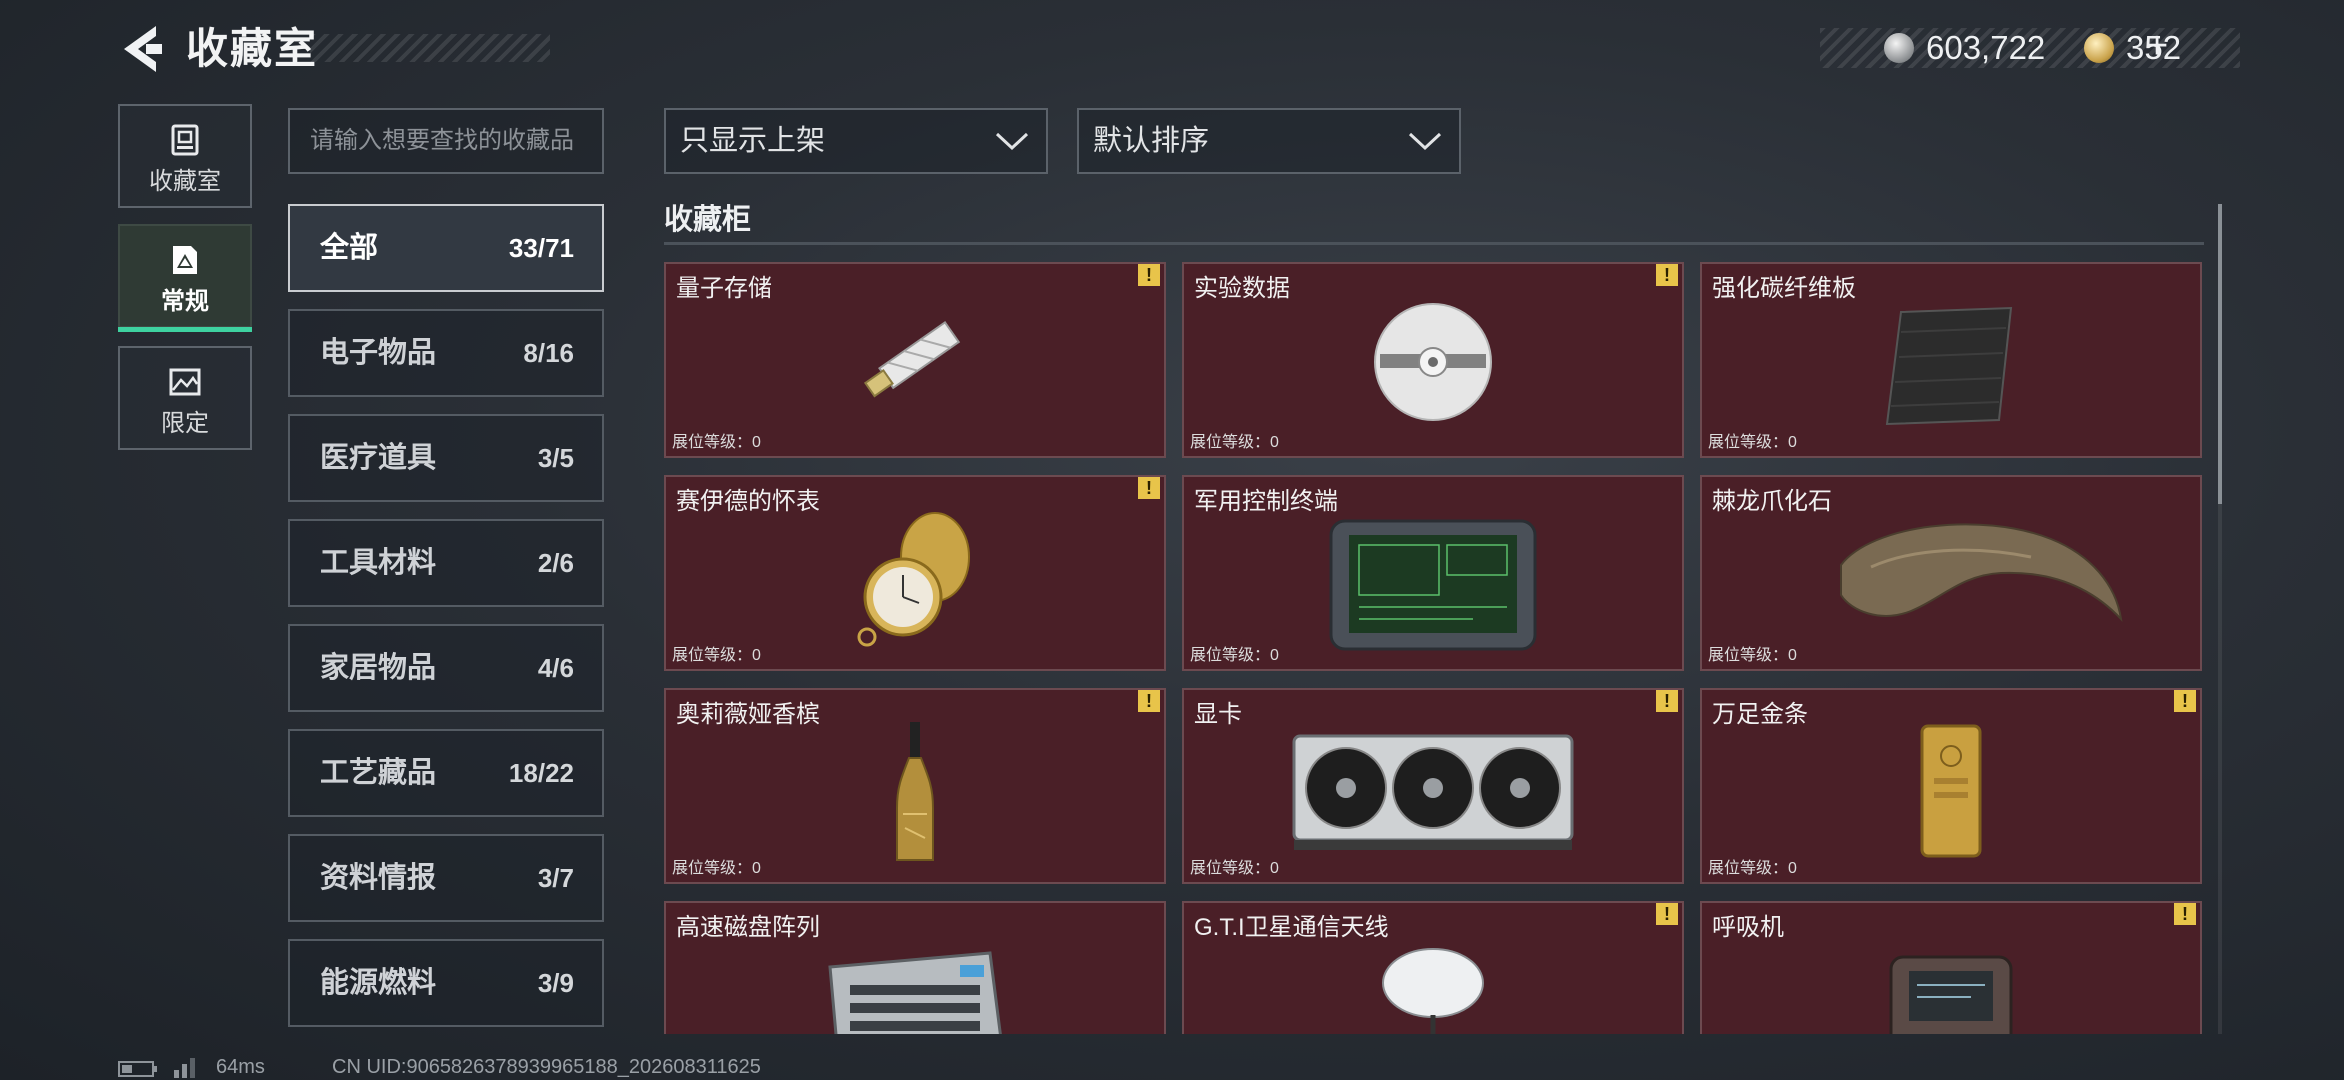 The height and width of the screenshot is (1080, 2344). What do you see at coordinates (2157, 46) in the screenshot?
I see `recharge-plus-button: +` at bounding box center [2157, 46].